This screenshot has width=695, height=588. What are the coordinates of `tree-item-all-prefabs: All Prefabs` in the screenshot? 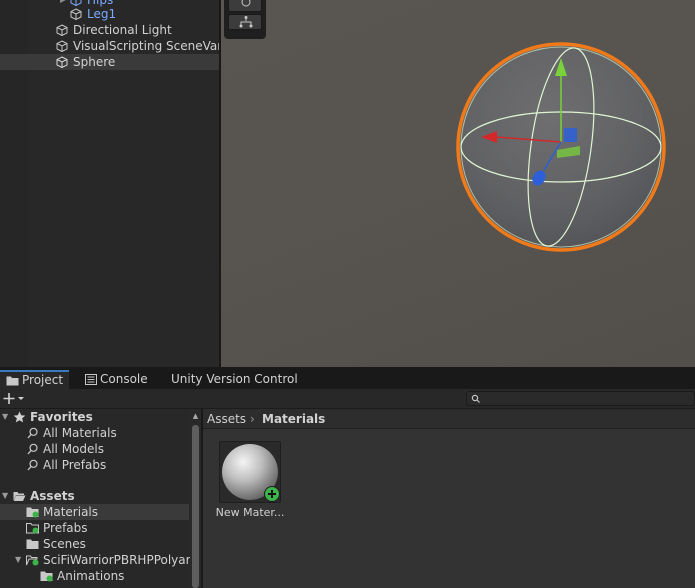 It's located at (94, 465).